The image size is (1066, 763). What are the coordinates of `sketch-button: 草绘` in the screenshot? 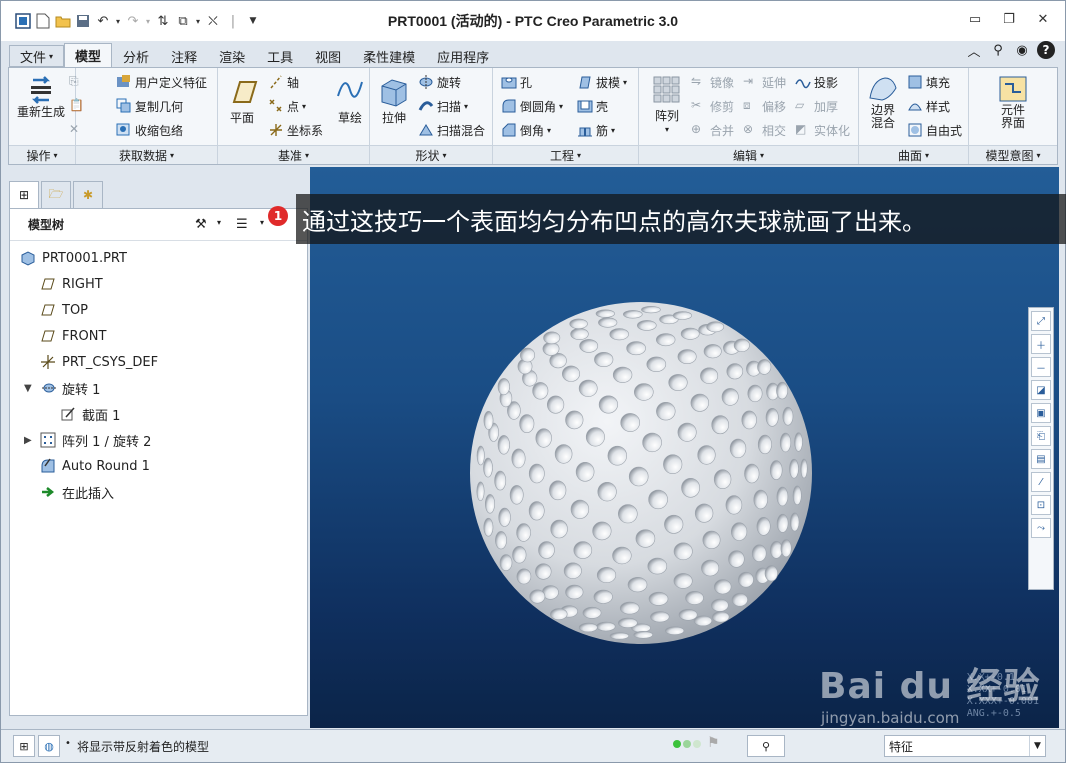 It's located at (350, 99).